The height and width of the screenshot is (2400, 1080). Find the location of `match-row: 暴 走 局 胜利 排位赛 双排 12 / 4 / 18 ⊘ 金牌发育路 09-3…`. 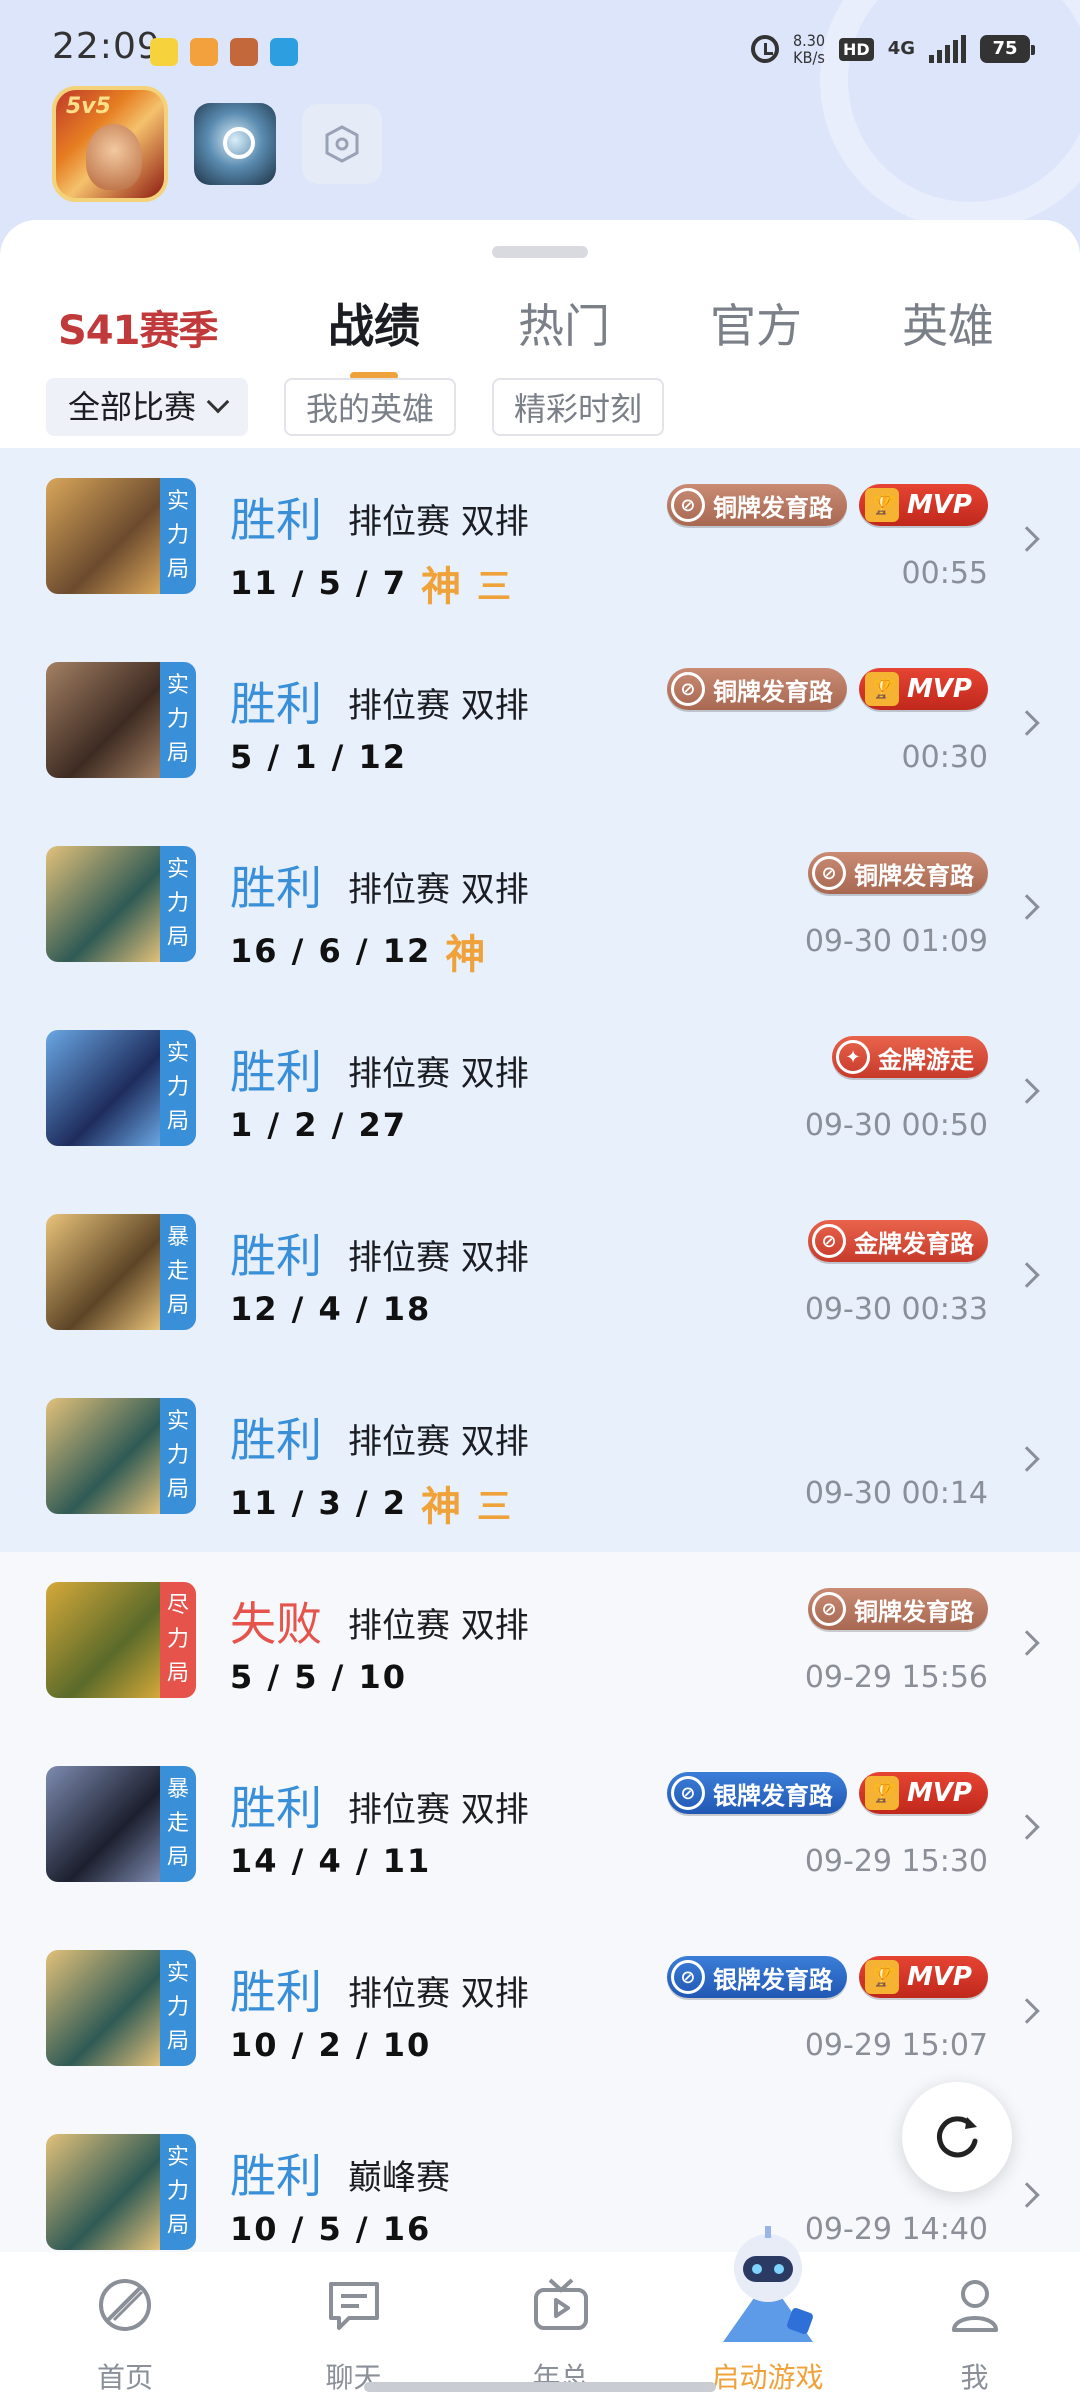

match-row: 暴 走 局 胜利 排位赛 双排 12 / 4 / 18 ⊘ 金牌发育路 09-3… is located at coordinates (540, 1276).